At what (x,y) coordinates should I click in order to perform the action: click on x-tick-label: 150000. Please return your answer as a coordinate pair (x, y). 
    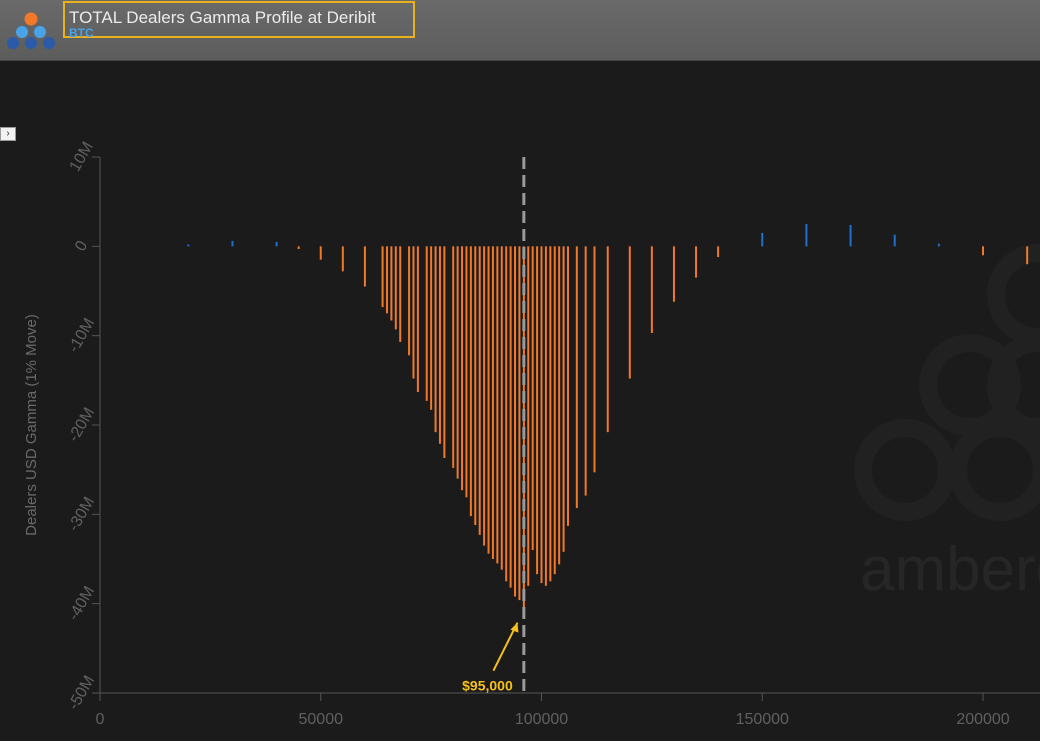
    Looking at the image, I should click on (762, 719).